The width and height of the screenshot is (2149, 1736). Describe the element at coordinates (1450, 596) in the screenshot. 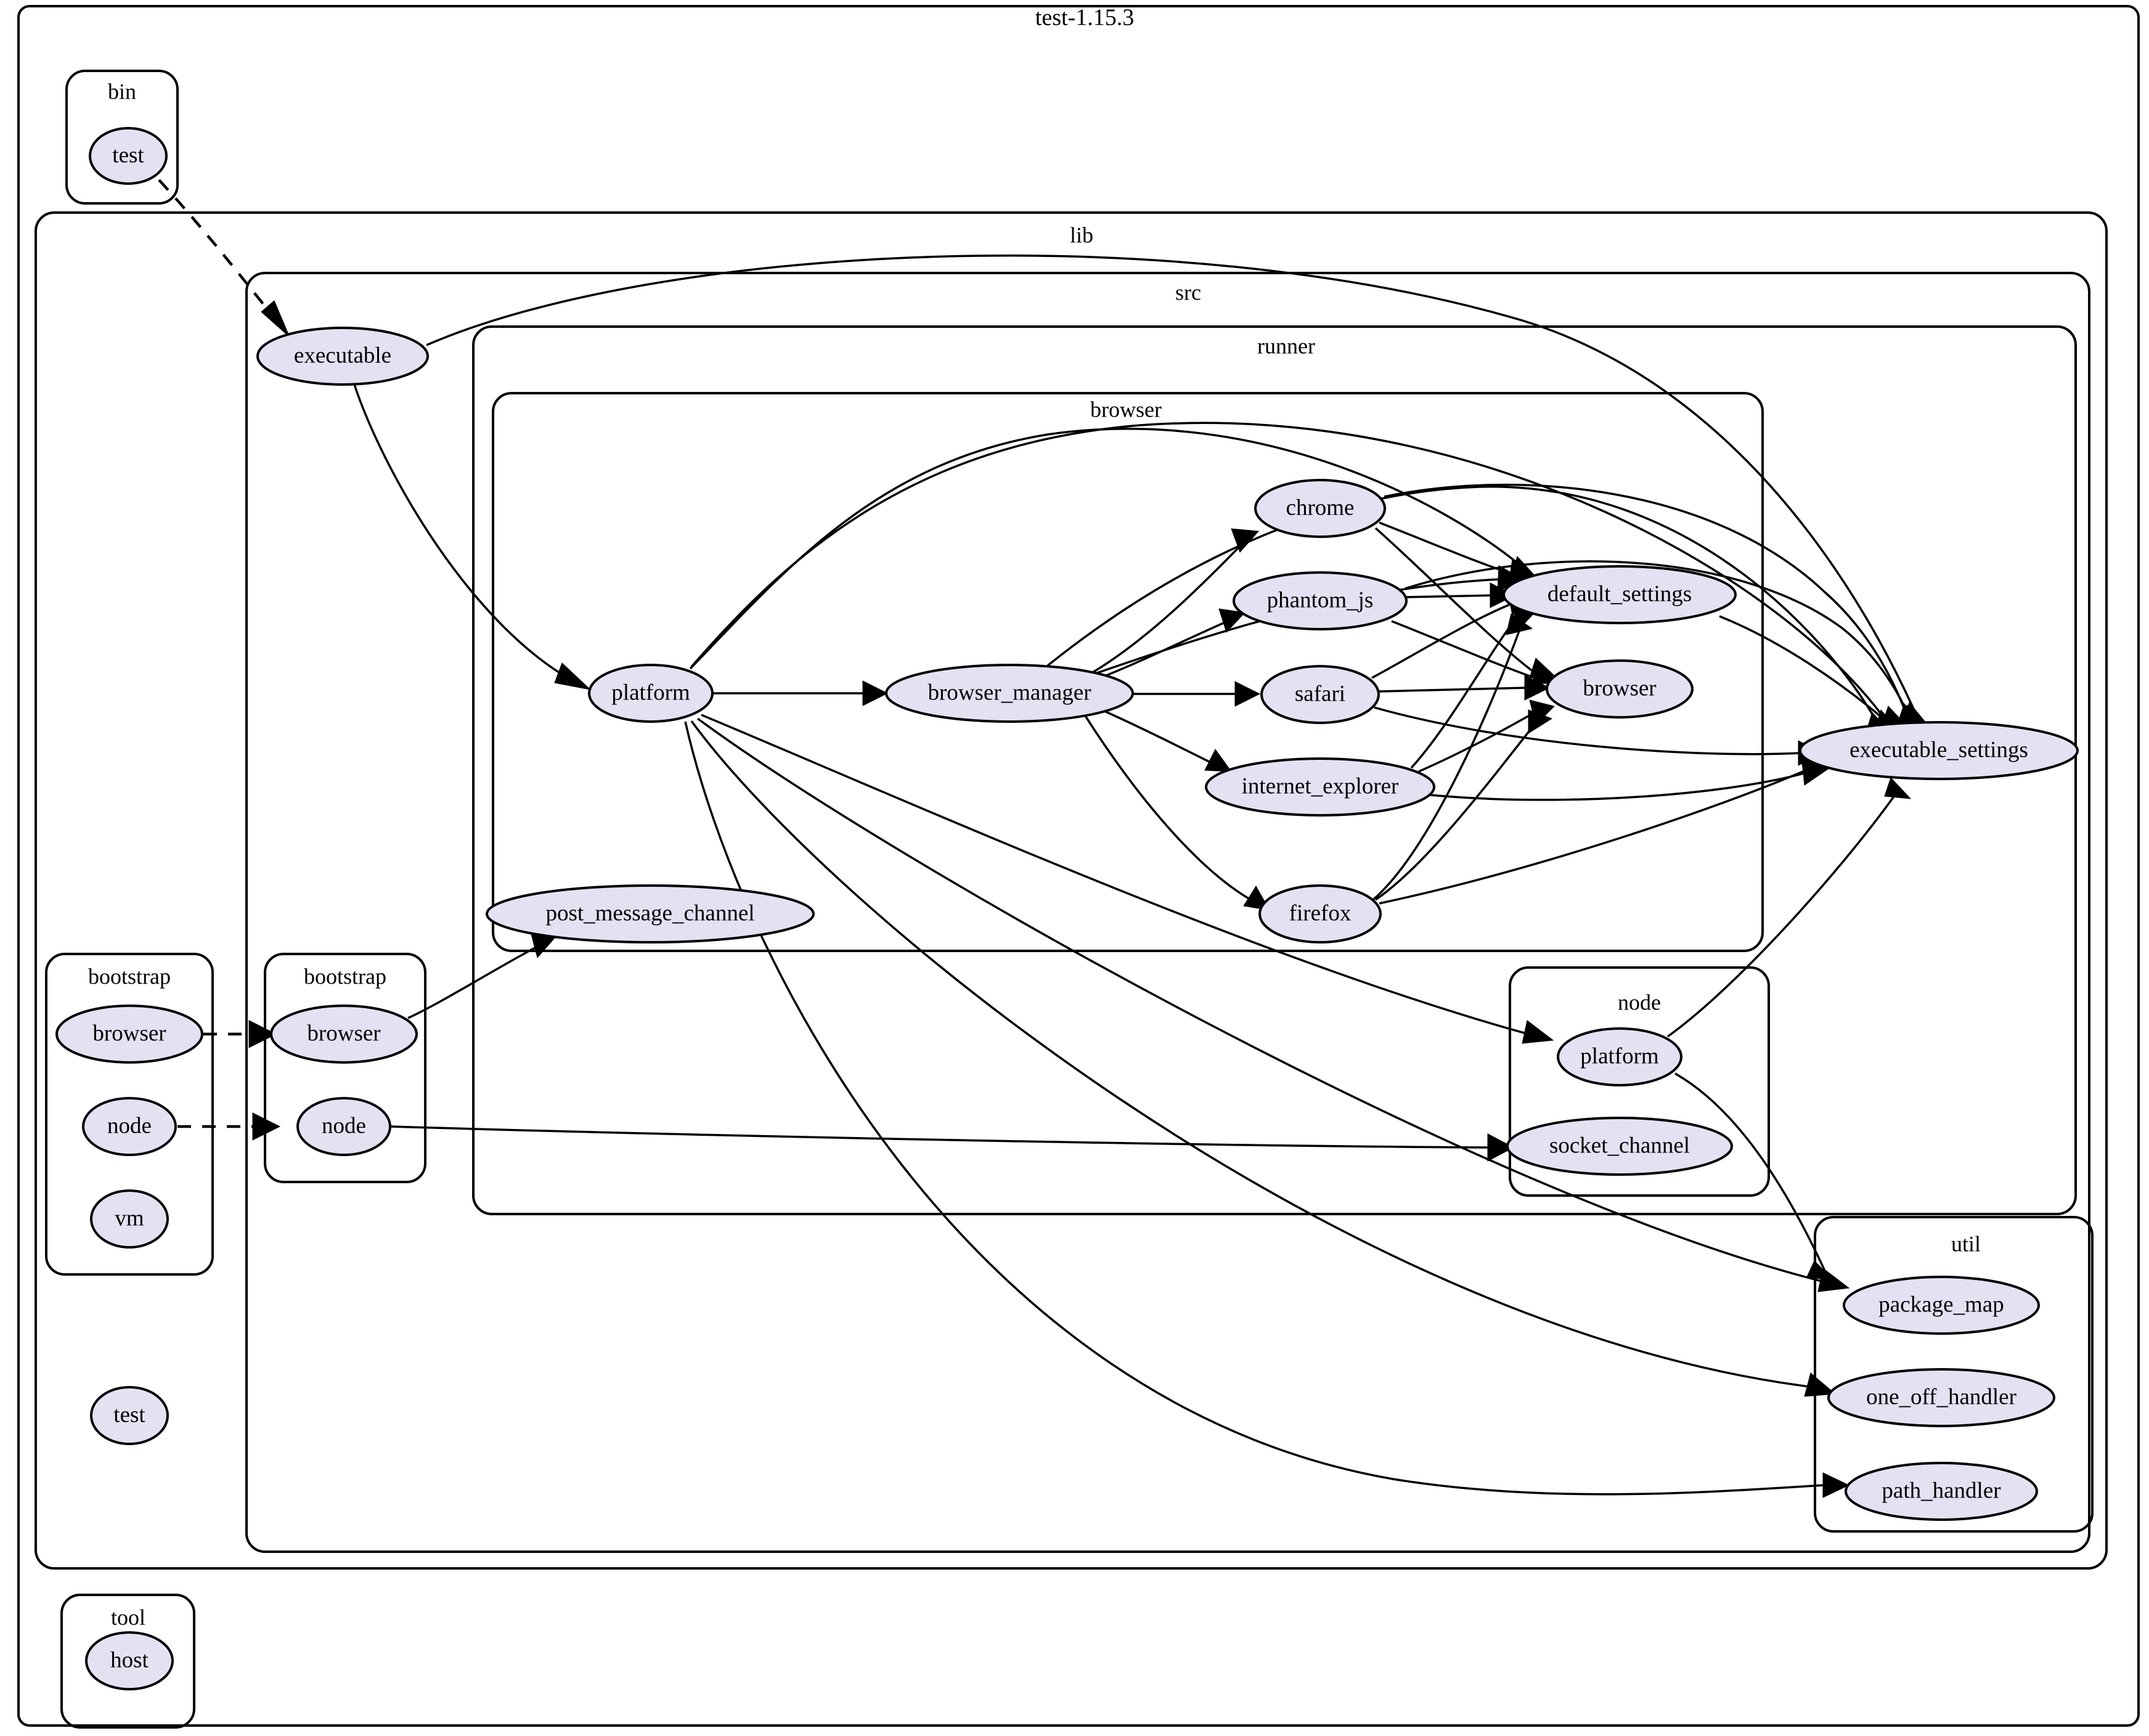

I see `edge-phantom_js-default_settings` at that location.